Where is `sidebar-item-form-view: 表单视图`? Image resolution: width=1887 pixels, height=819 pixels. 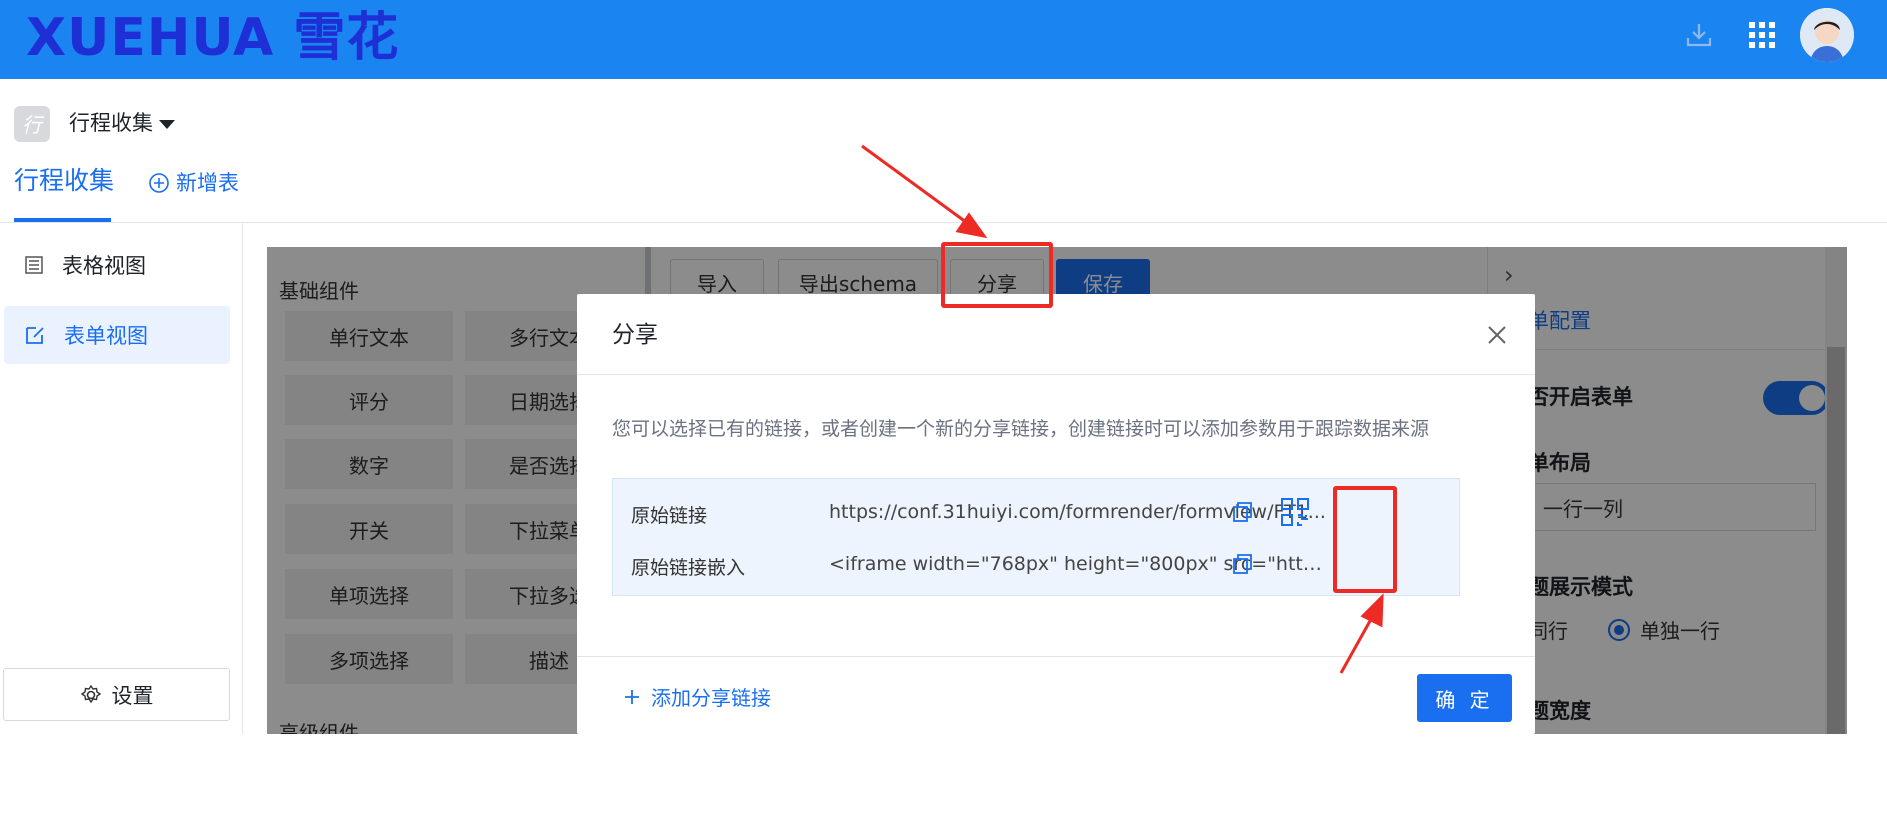
sidebar-item-form-view: 表单视图 is located at coordinates (117, 335).